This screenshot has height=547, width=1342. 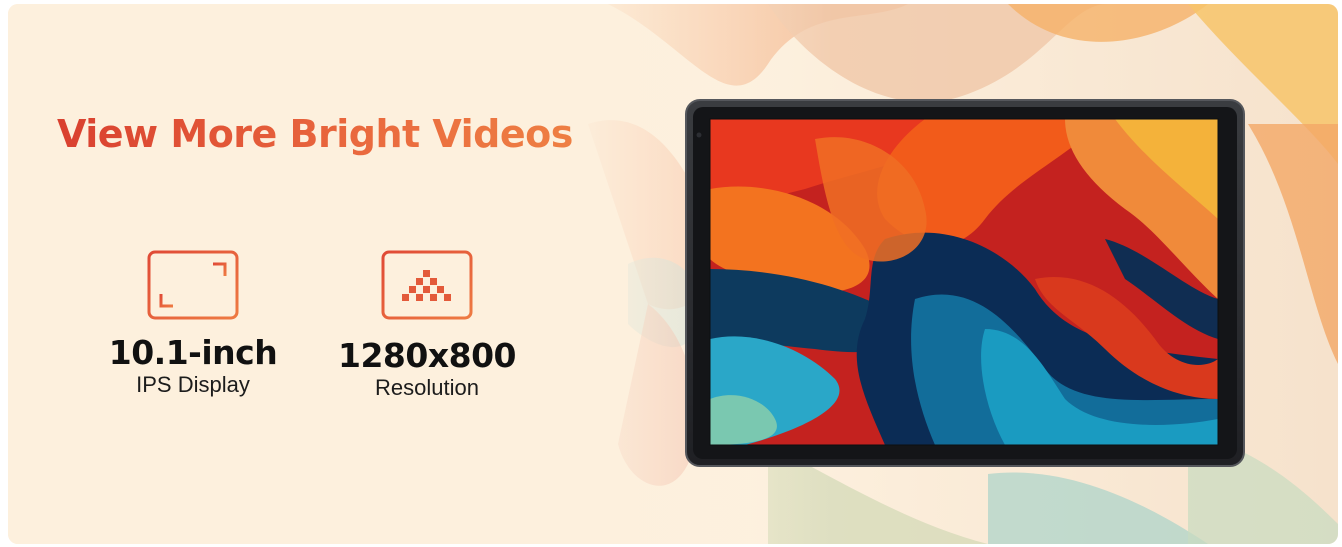 What do you see at coordinates (427, 387) in the screenshot?
I see `spec-label: Resolution` at bounding box center [427, 387].